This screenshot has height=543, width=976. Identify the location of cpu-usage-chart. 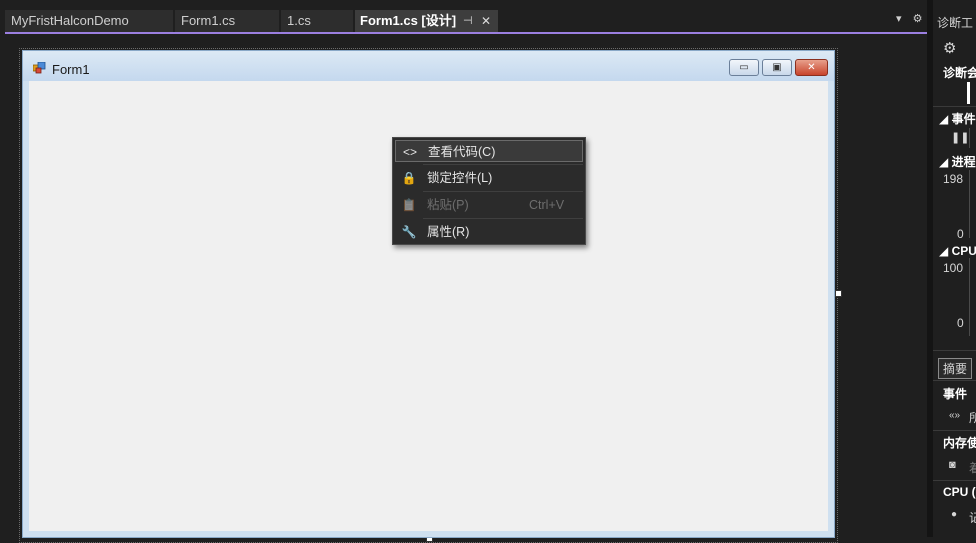
(972, 297).